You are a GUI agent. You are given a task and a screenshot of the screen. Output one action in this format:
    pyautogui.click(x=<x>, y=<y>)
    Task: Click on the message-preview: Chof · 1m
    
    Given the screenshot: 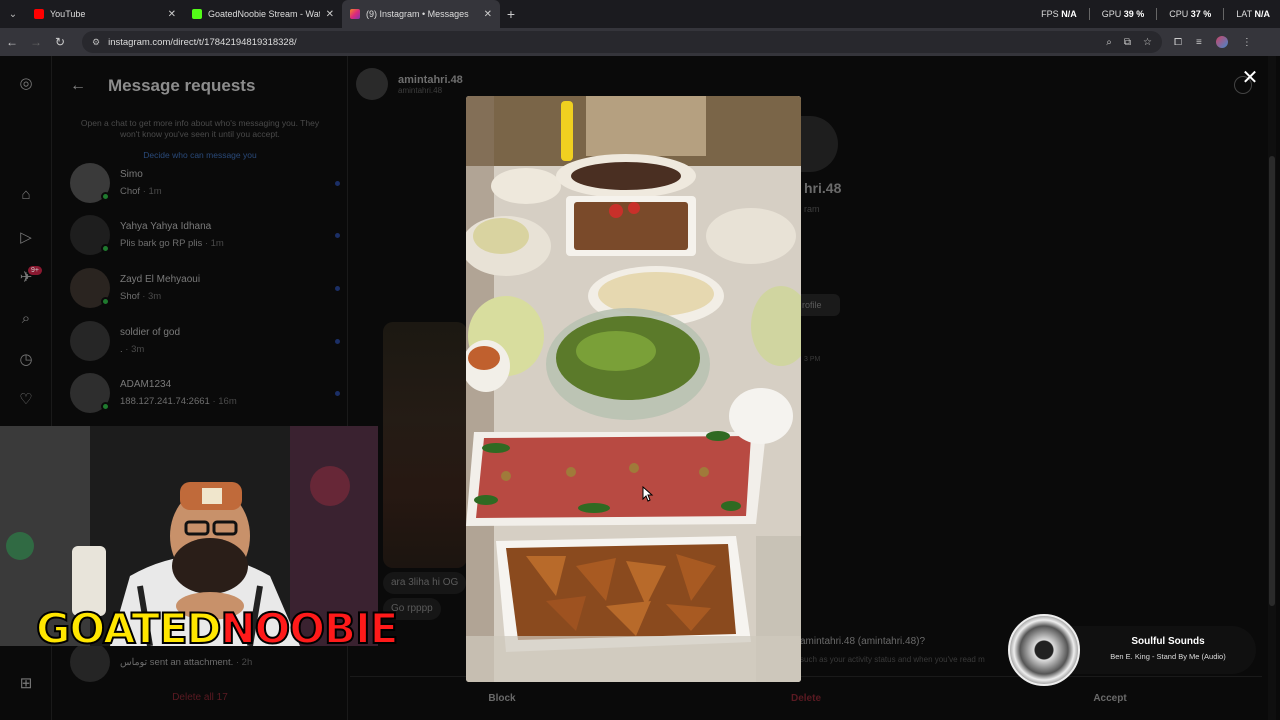 What is the action you would take?
    pyautogui.click(x=141, y=191)
    